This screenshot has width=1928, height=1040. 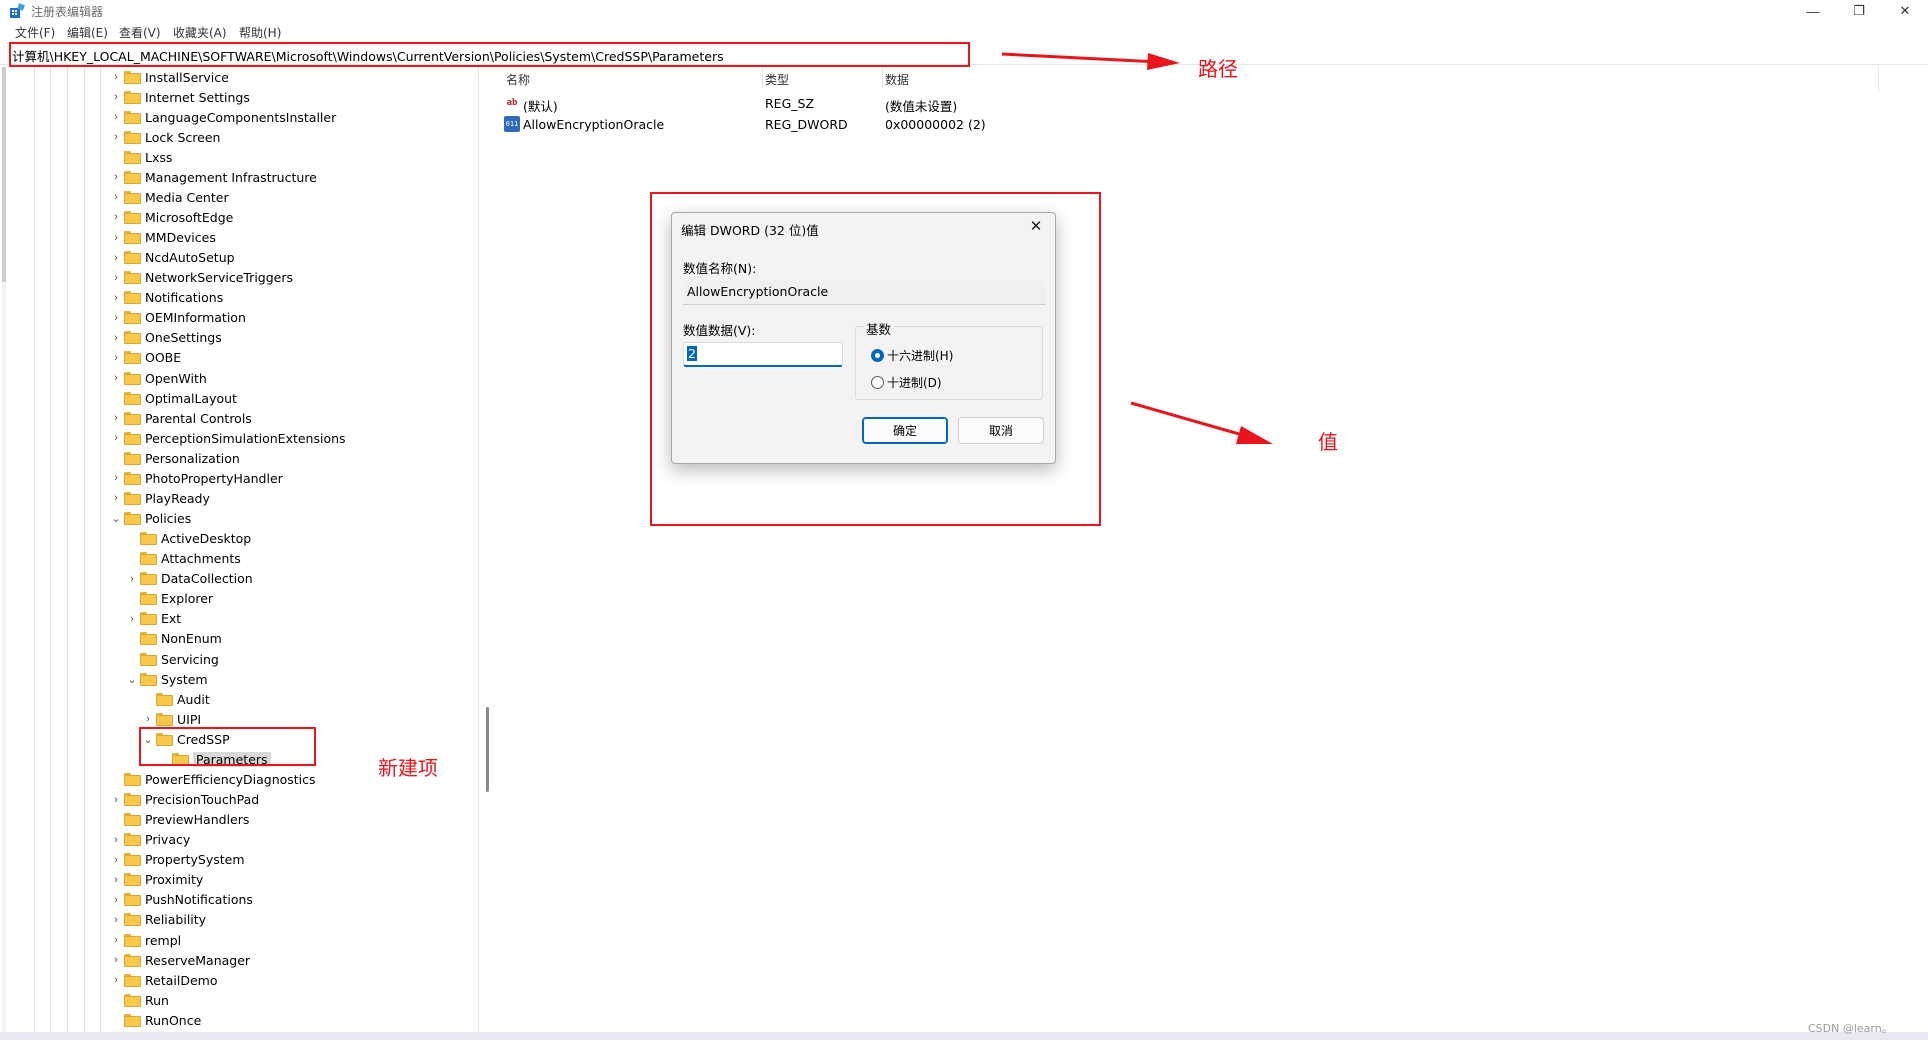 What do you see at coordinates (184, 800) in the screenshot?
I see `tree-item: › PrecisionTouchPad` at bounding box center [184, 800].